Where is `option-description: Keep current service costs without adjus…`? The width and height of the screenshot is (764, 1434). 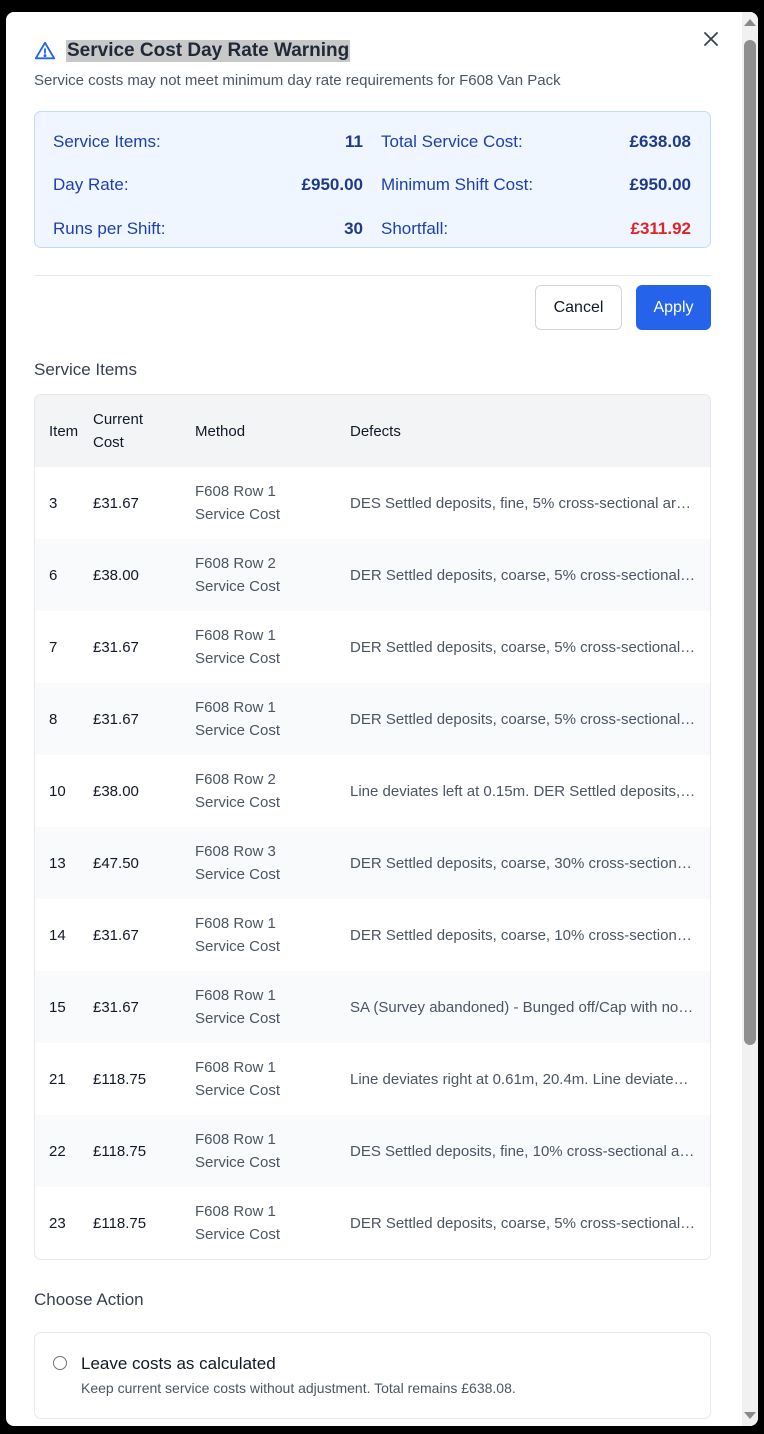
option-description: Keep current service costs without adjus… is located at coordinates (298, 1388).